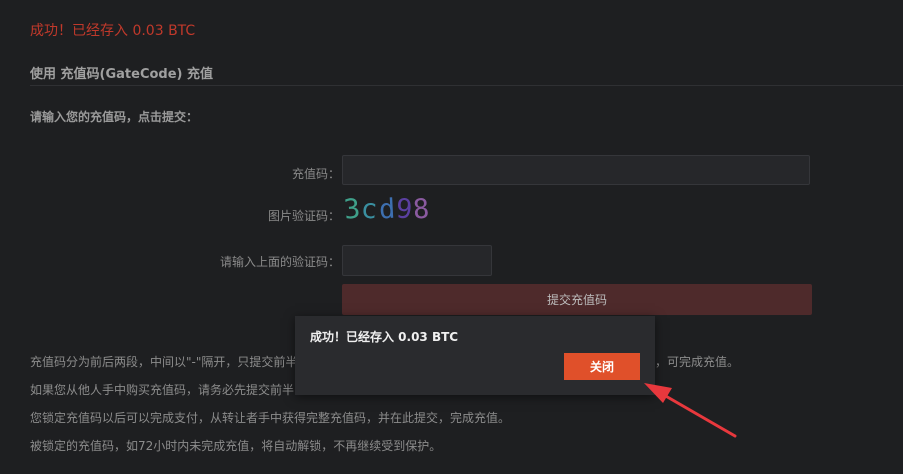 Image resolution: width=903 pixels, height=474 pixels. I want to click on section-title: 使用 充值码(GateCode) 充值, so click(122, 74).